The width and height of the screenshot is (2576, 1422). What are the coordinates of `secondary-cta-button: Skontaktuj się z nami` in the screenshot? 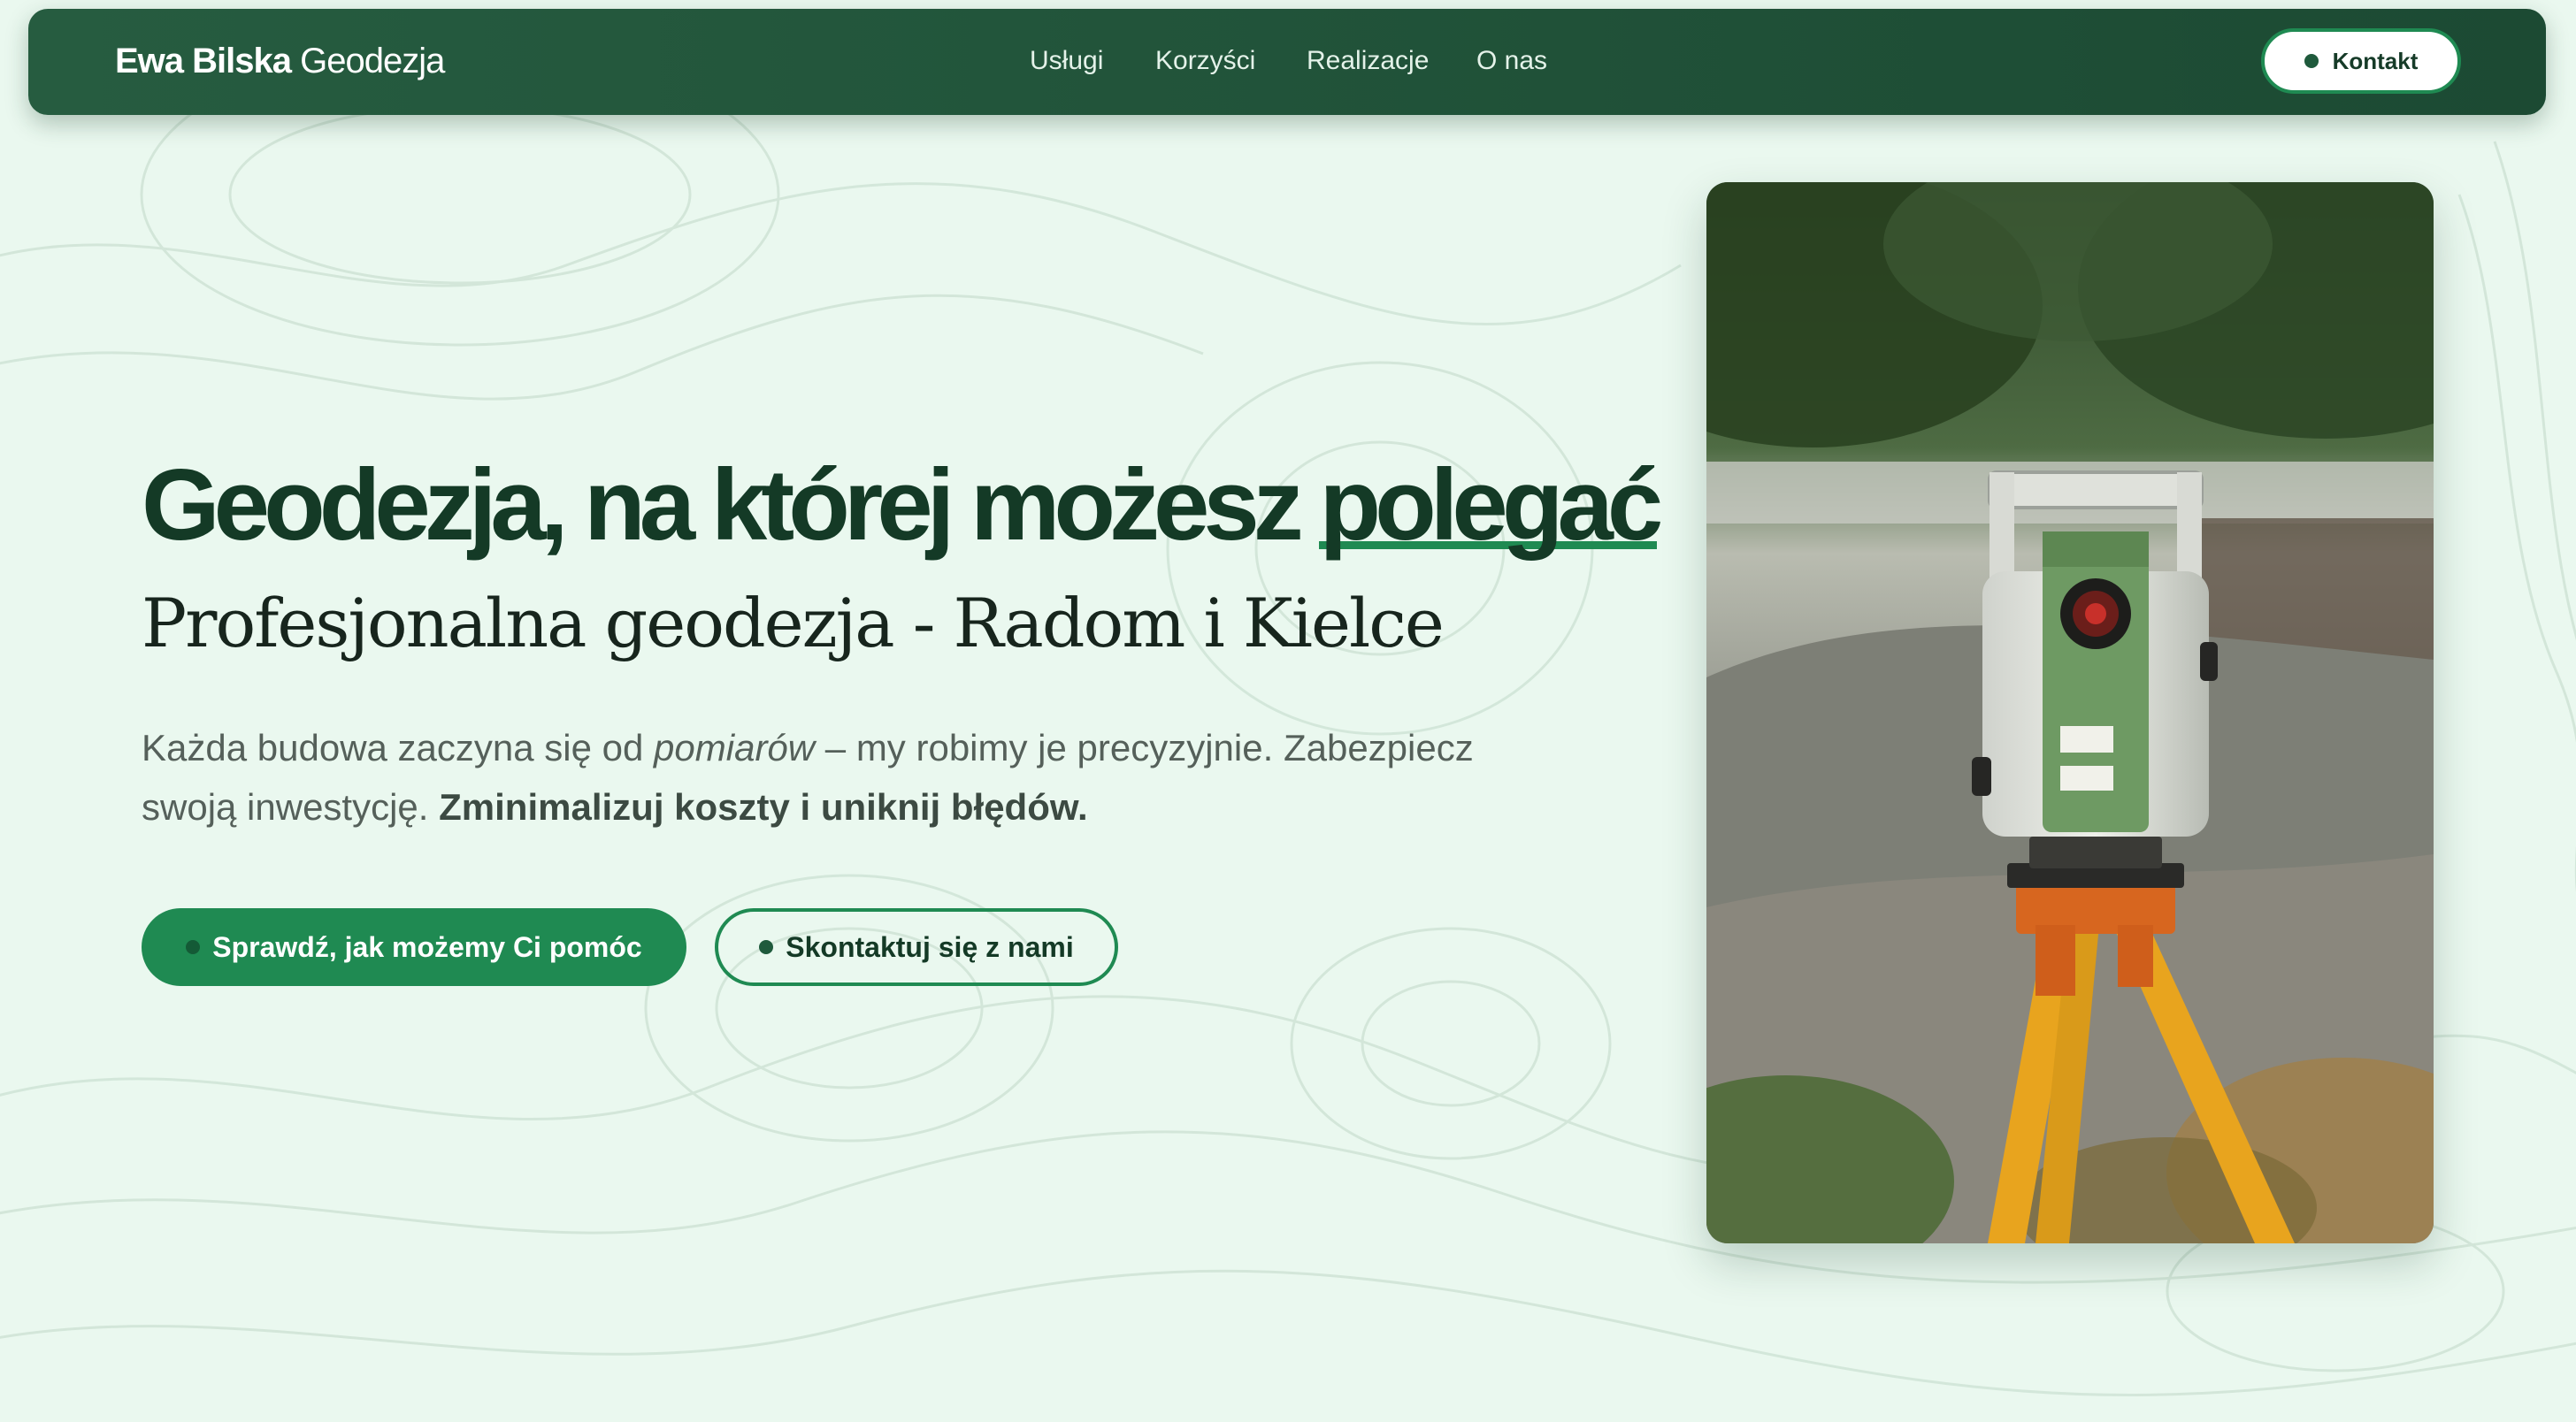 It's located at (916, 947).